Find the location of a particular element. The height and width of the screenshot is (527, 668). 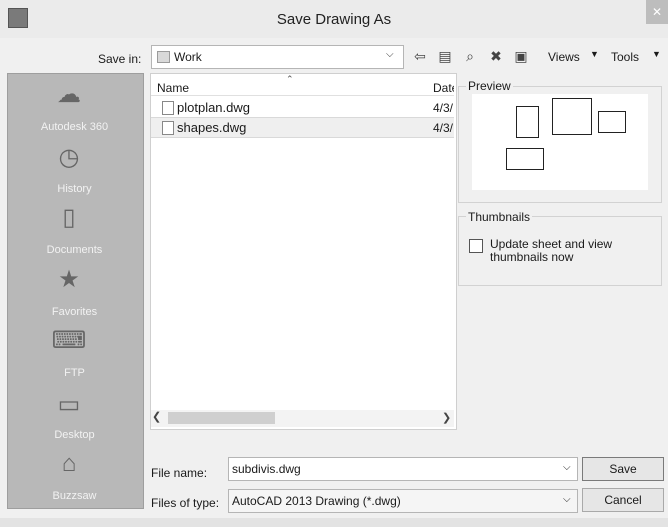

place-autodesk-360: Autodesk 360 is located at coordinates (74, 127).